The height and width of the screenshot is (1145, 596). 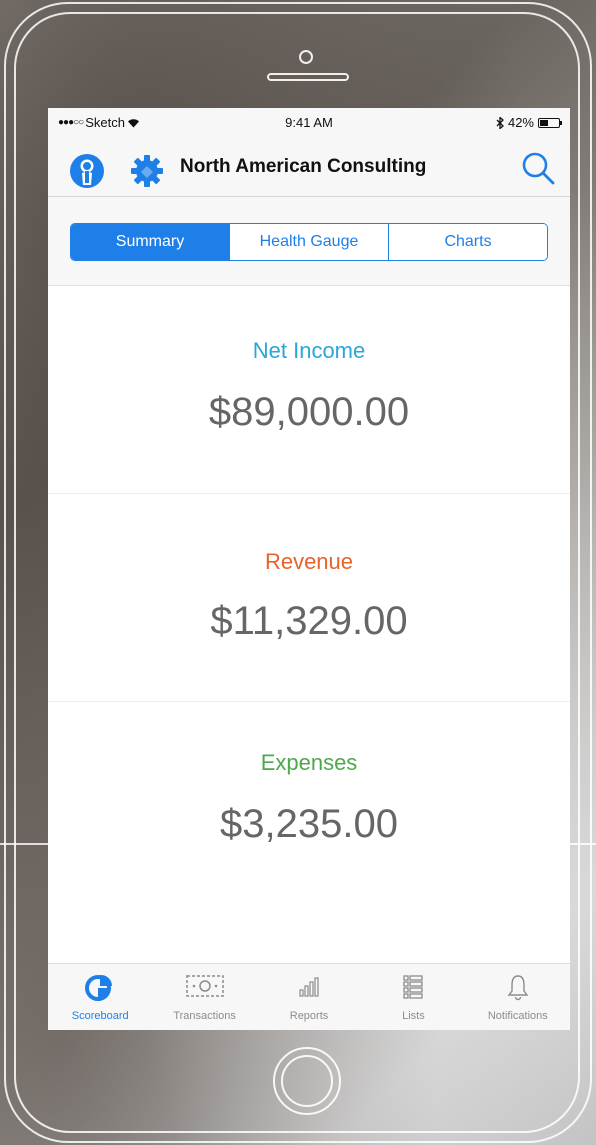 What do you see at coordinates (100, 1016) in the screenshot?
I see `tab-label-scoreboard: Scoreboard` at bounding box center [100, 1016].